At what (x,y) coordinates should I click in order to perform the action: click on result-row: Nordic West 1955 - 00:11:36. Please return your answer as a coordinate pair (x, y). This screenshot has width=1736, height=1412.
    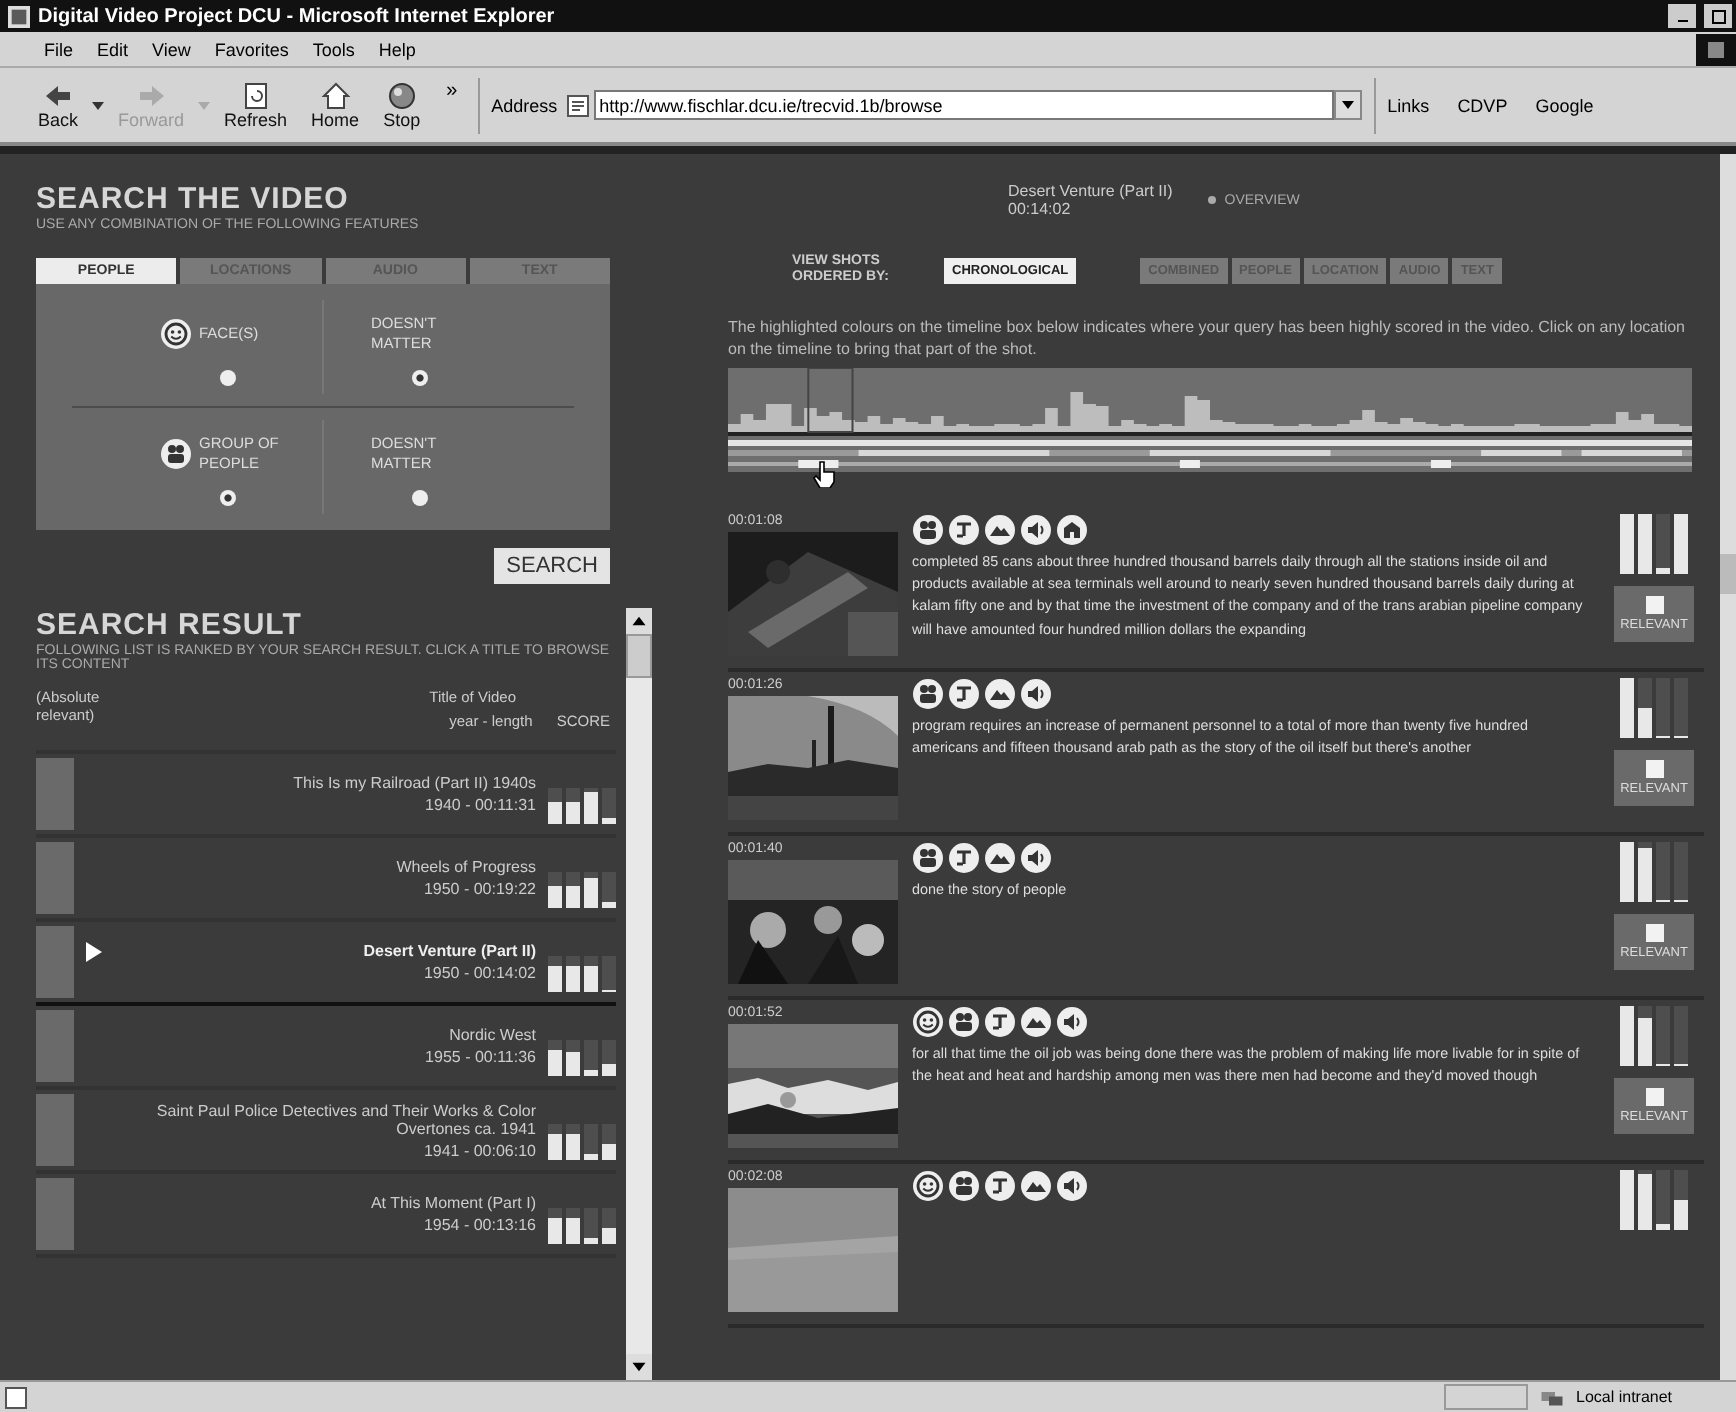
    Looking at the image, I should click on (326, 1048).